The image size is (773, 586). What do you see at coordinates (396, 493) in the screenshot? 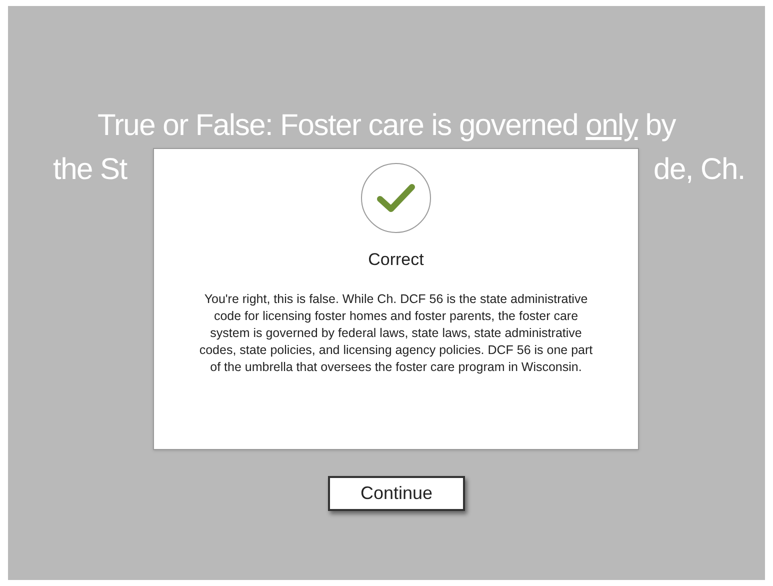
I see `continue-button: Continue` at bounding box center [396, 493].